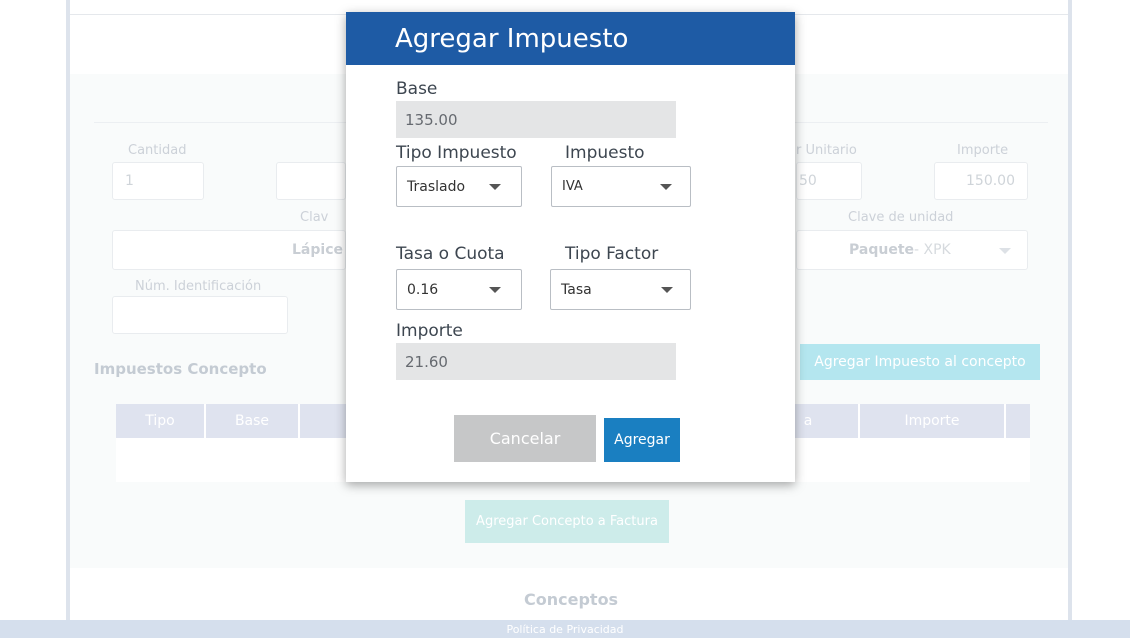 This screenshot has width=1130, height=638. Describe the element at coordinates (229, 250) in the screenshot. I see `clave-producto-select: Lápice` at that location.